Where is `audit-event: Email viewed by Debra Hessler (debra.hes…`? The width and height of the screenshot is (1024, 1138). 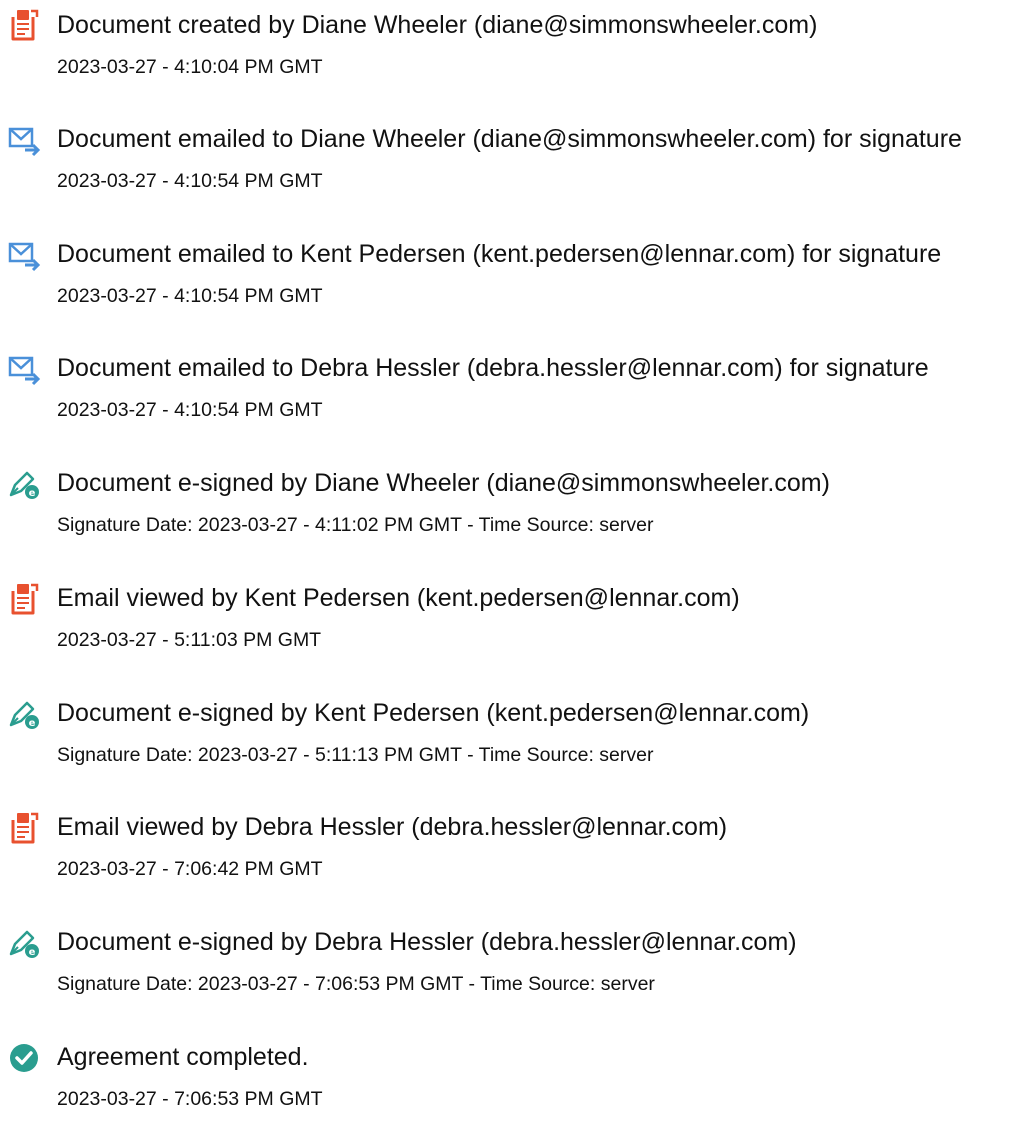
audit-event: Email viewed by Debra Hessler (debra.hes… is located at coordinates (512, 858).